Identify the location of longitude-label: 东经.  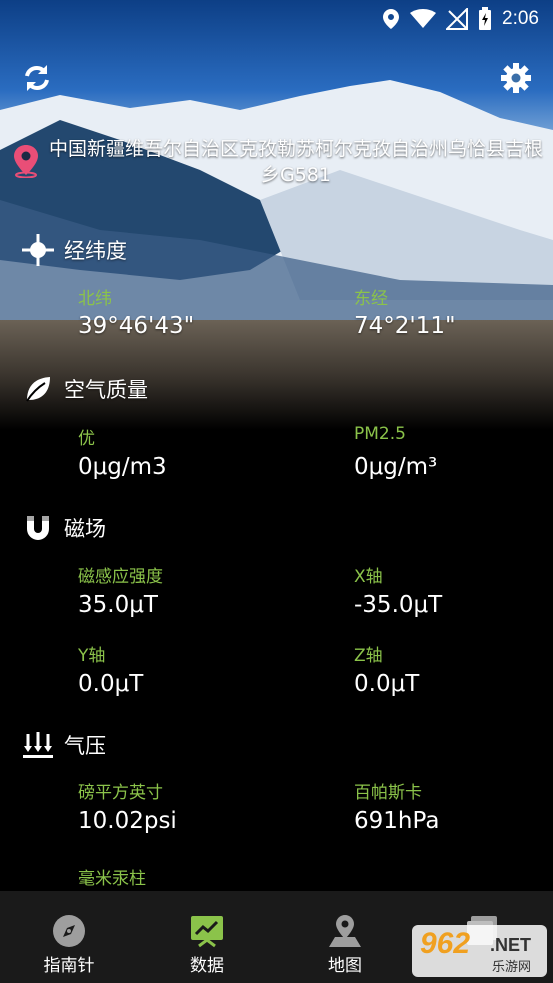
(371, 299).